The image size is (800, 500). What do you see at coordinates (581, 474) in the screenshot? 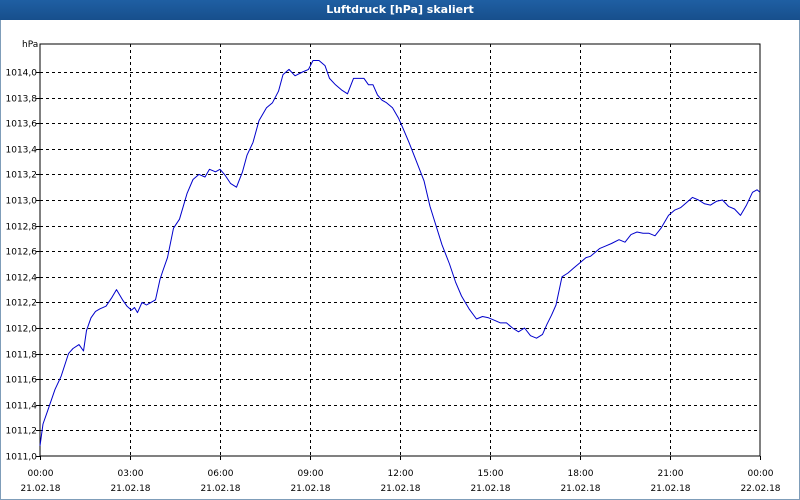
I see `x-tick-time-label: 18:00` at bounding box center [581, 474].